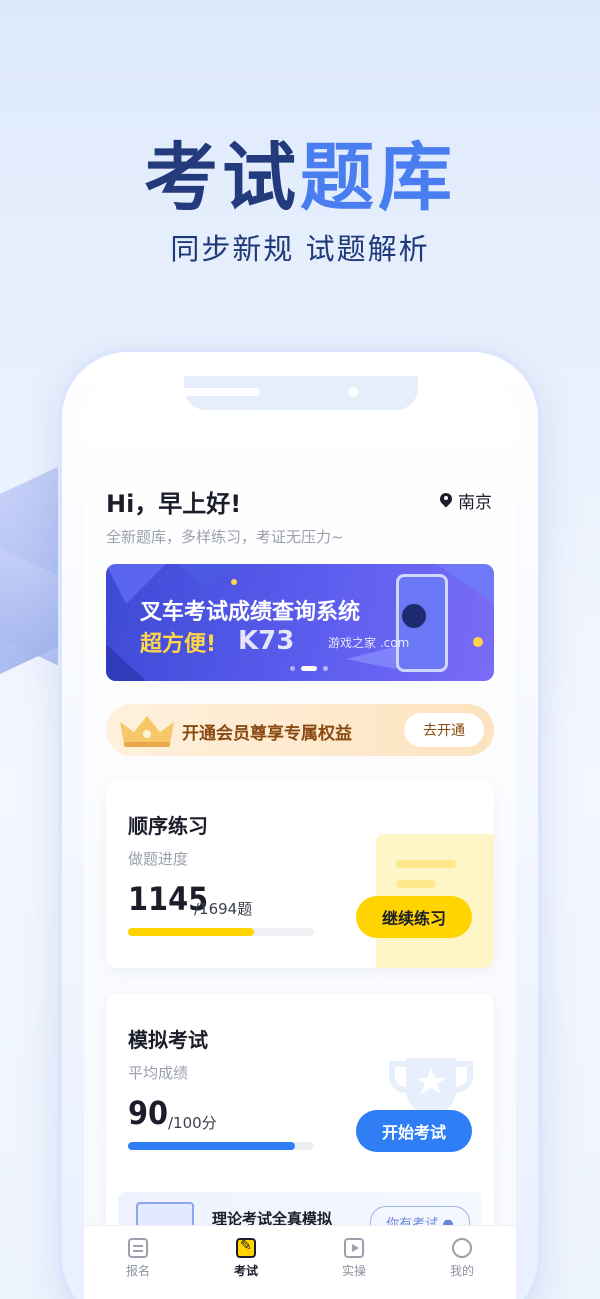 The width and height of the screenshot is (600, 1299). I want to click on tagline: 全新题库，多样练习，考证无压力~, so click(225, 537).